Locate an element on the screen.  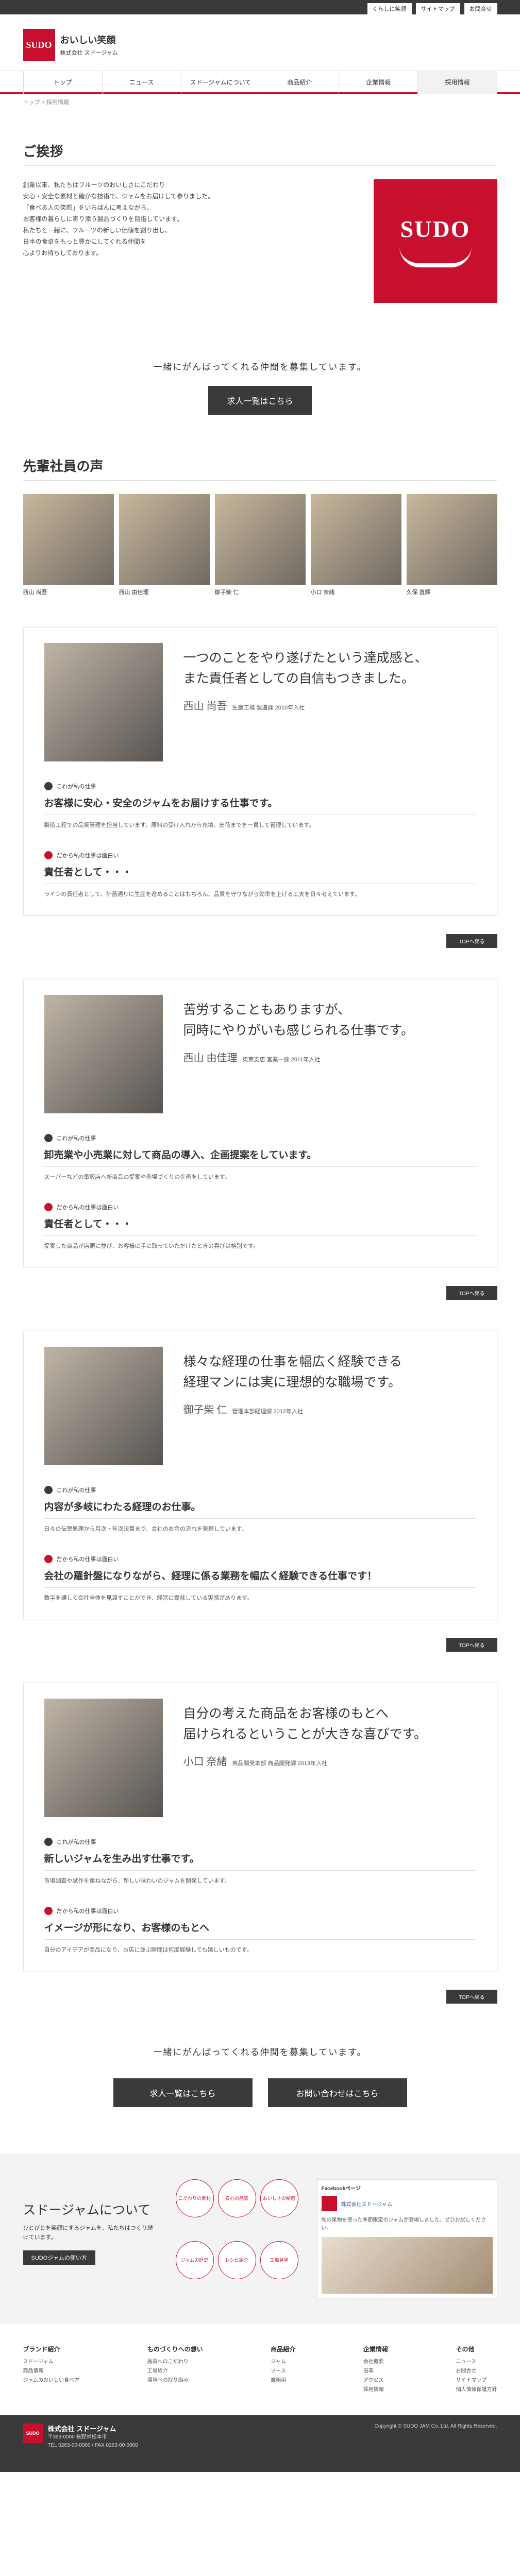
sitemap-link: 商品情報 is located at coordinates (52, 2371).